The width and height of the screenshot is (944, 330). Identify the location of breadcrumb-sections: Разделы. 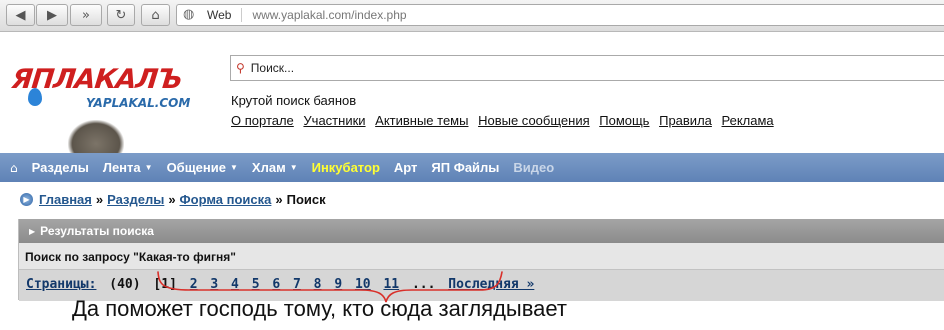
(135, 199).